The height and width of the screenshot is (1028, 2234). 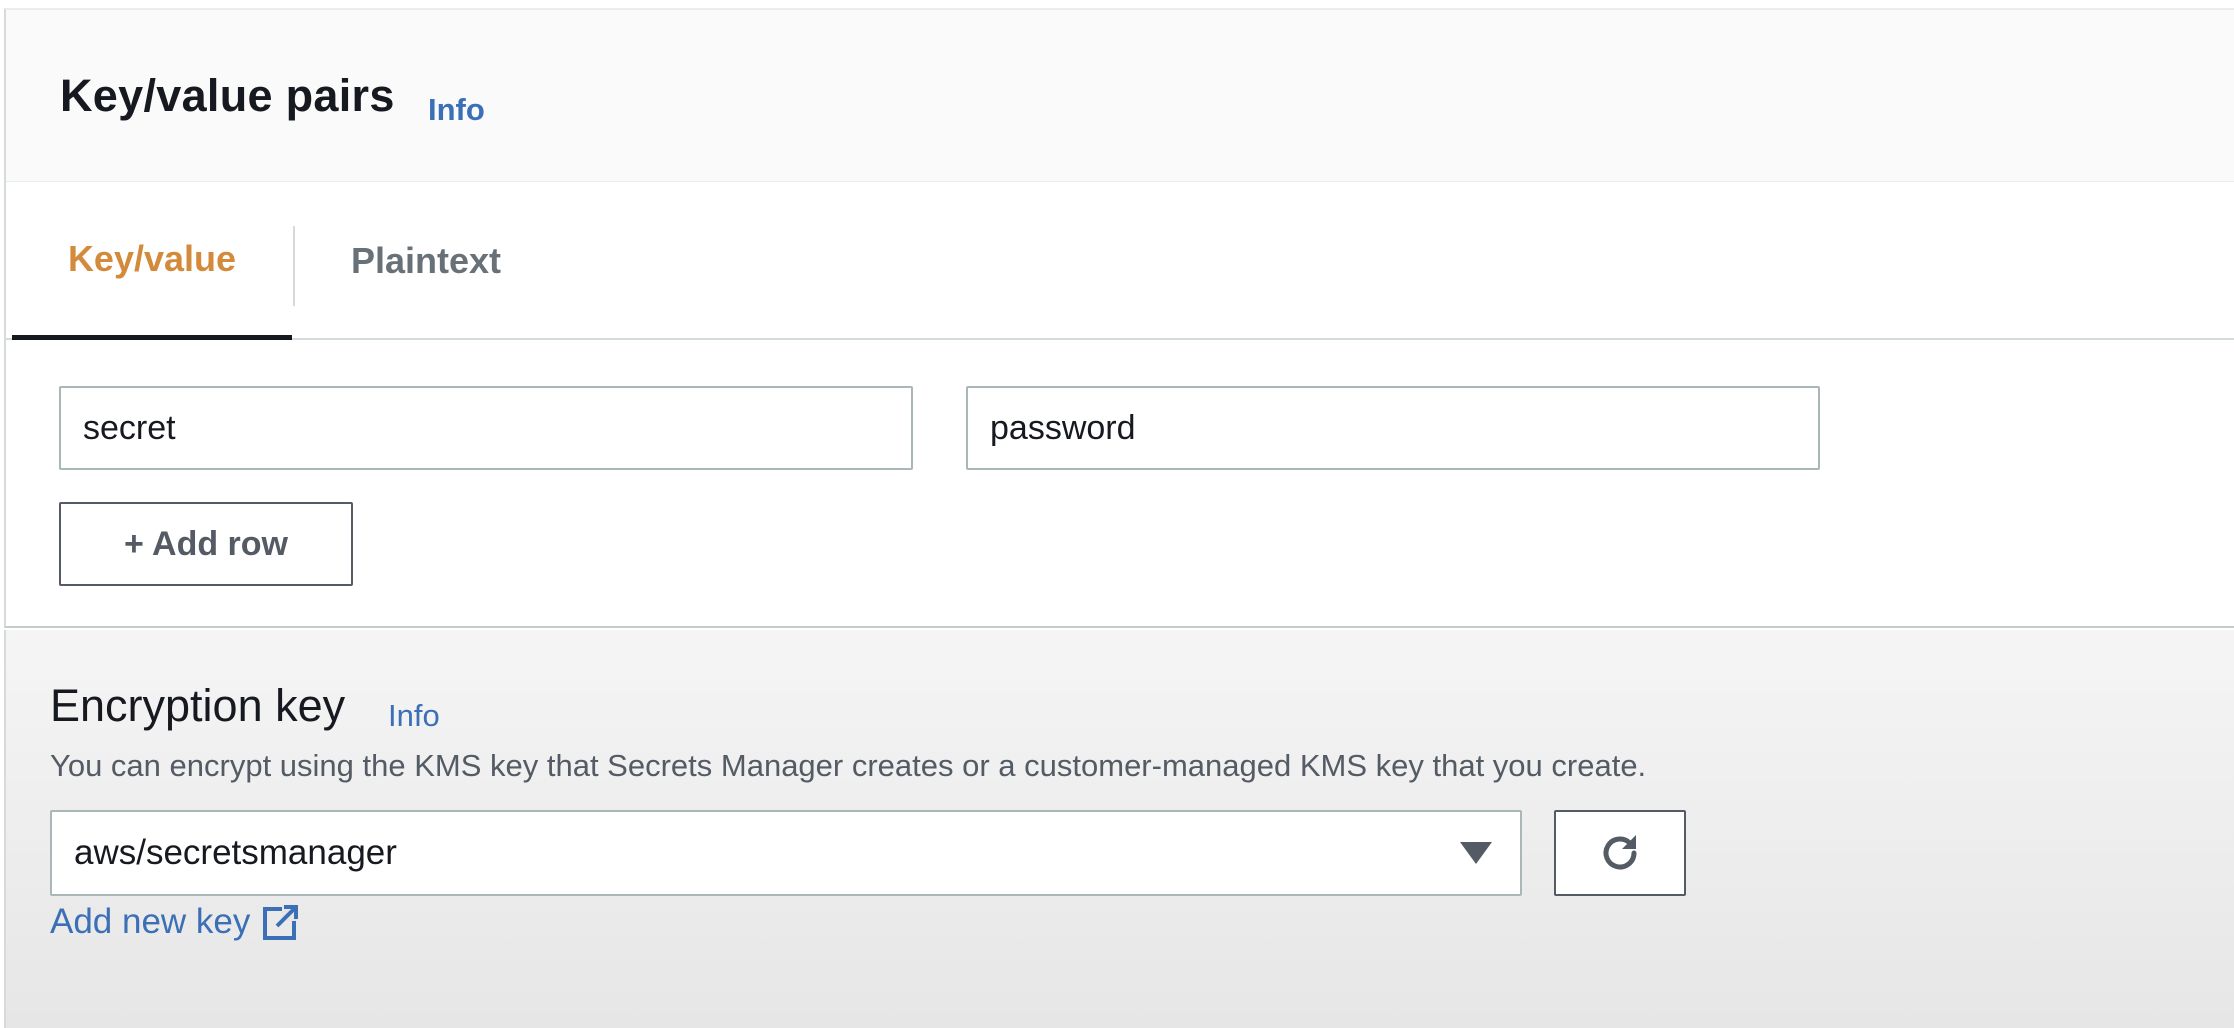 I want to click on add-new-key-link: Add new key, so click(x=175, y=922).